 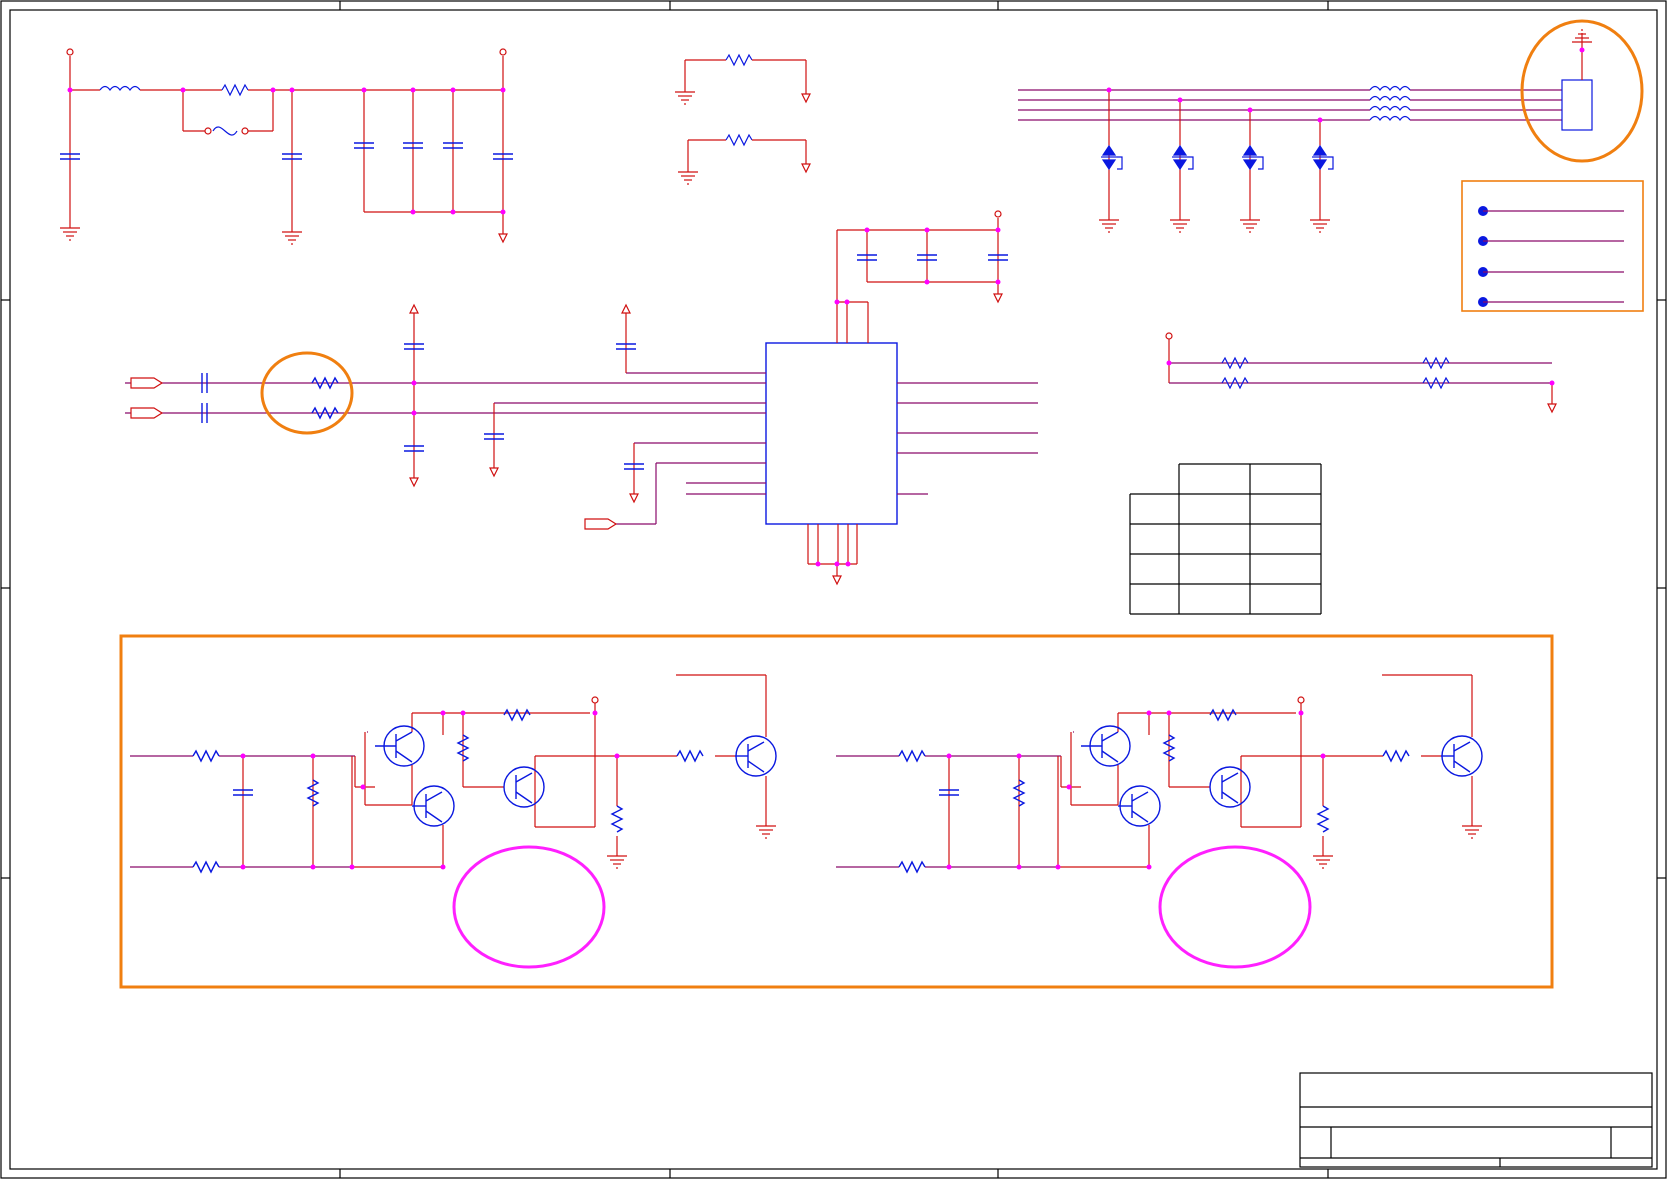 I want to click on pull-down-resistors, so click(x=742, y=119).